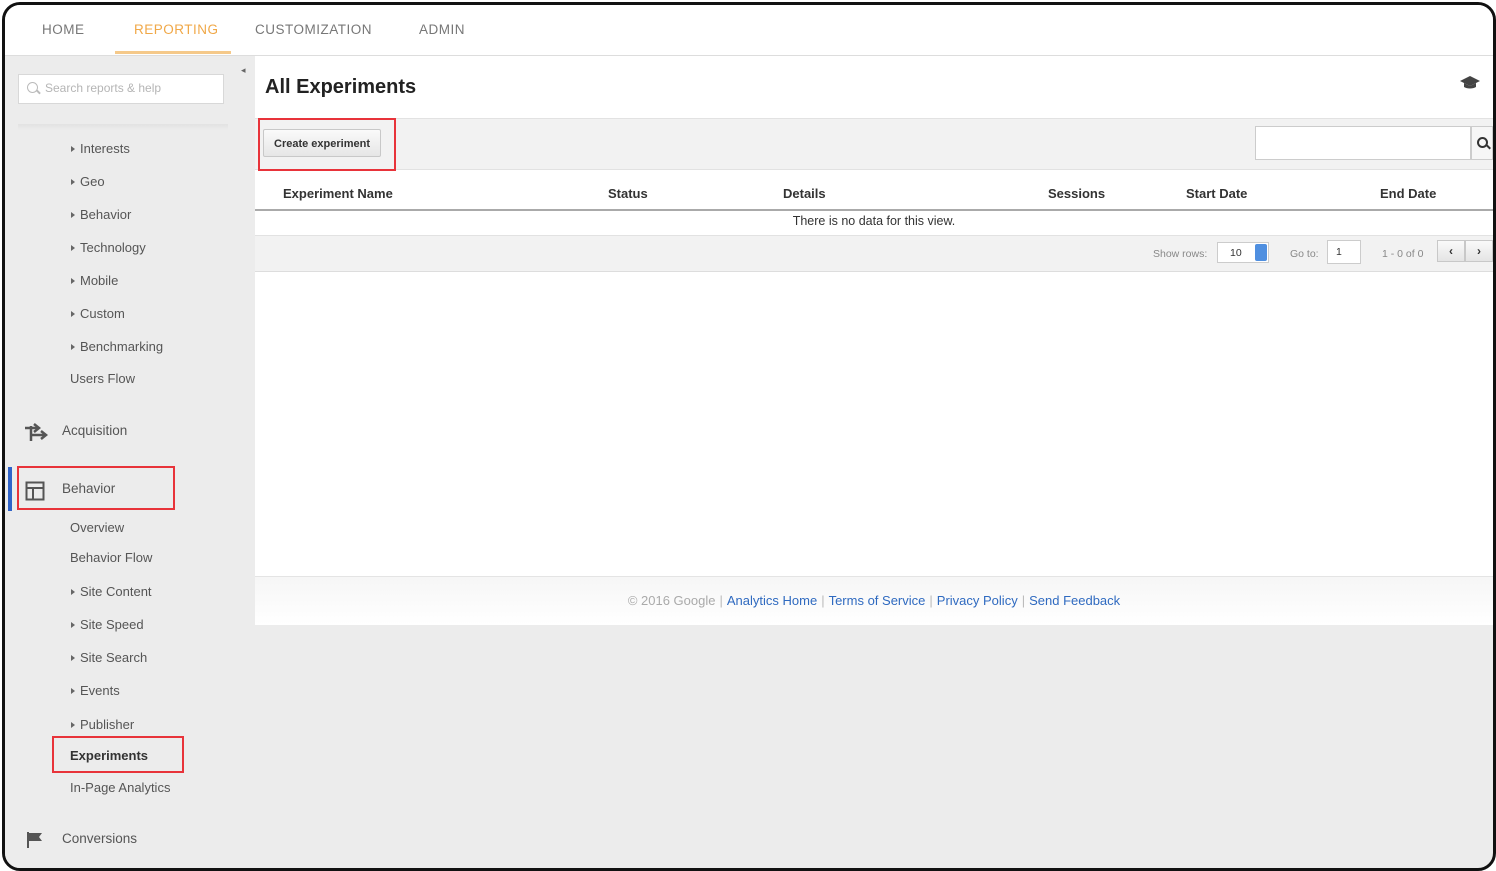 This screenshot has width=1496, height=871. Describe the element at coordinates (1304, 254) in the screenshot. I see `goto-label: Go to:` at that location.